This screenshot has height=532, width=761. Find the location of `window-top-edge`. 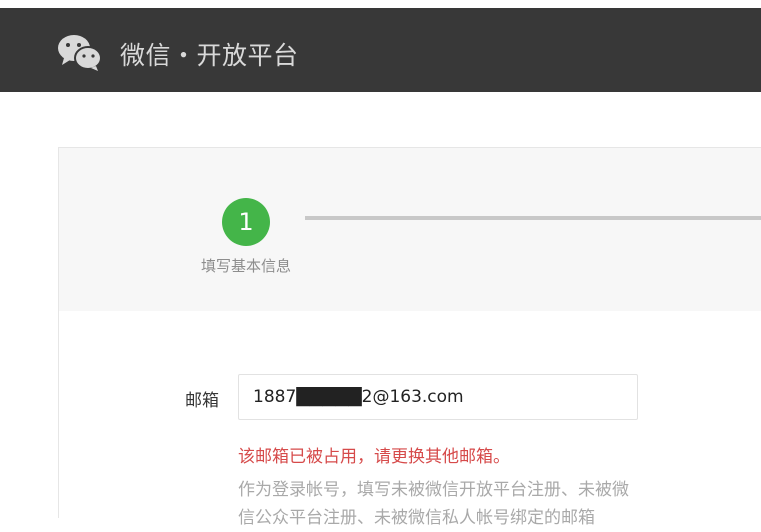

window-top-edge is located at coordinates (380, 4).